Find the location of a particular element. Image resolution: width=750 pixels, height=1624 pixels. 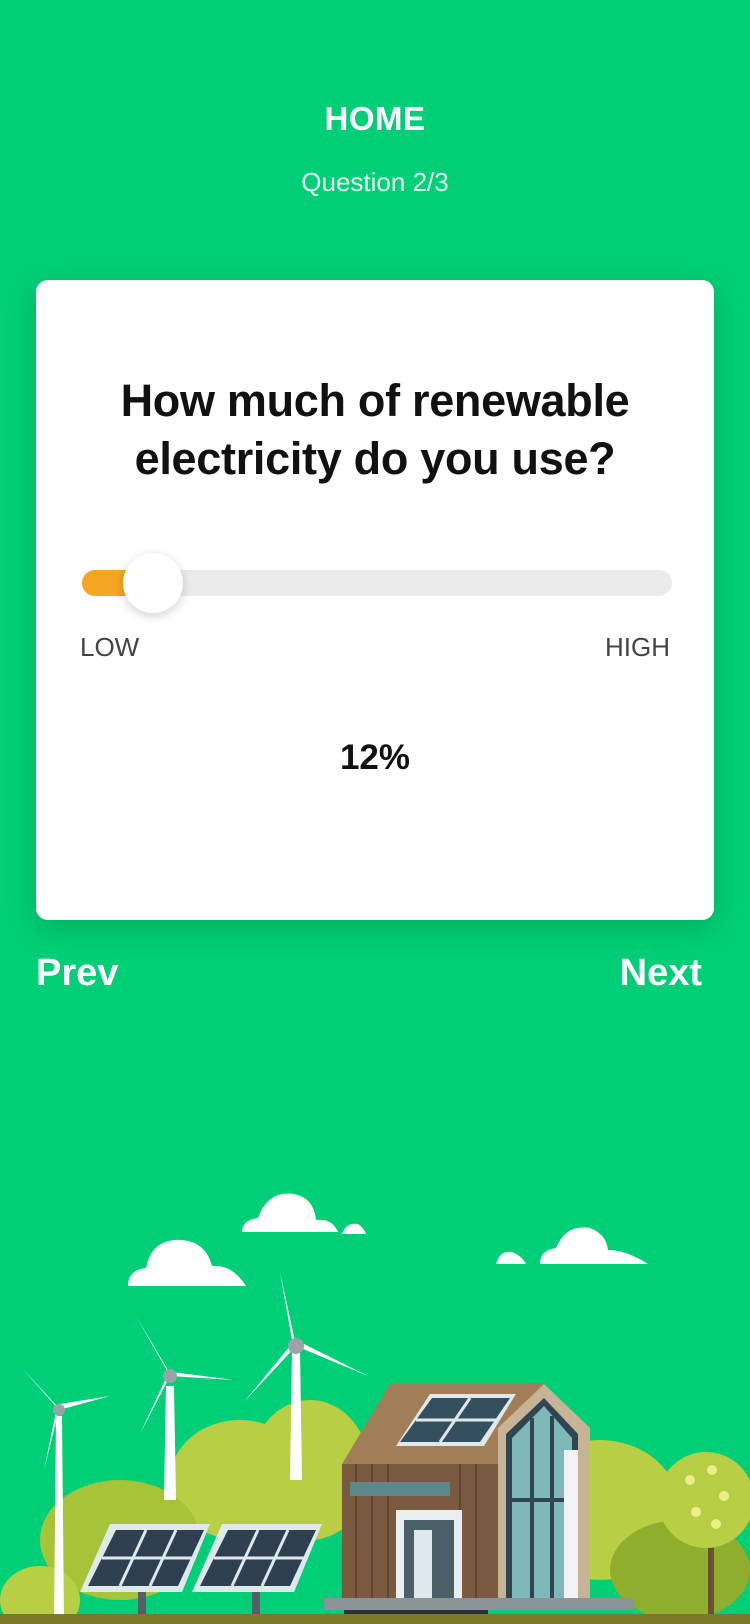

house-icon is located at coordinates (479, 1504).